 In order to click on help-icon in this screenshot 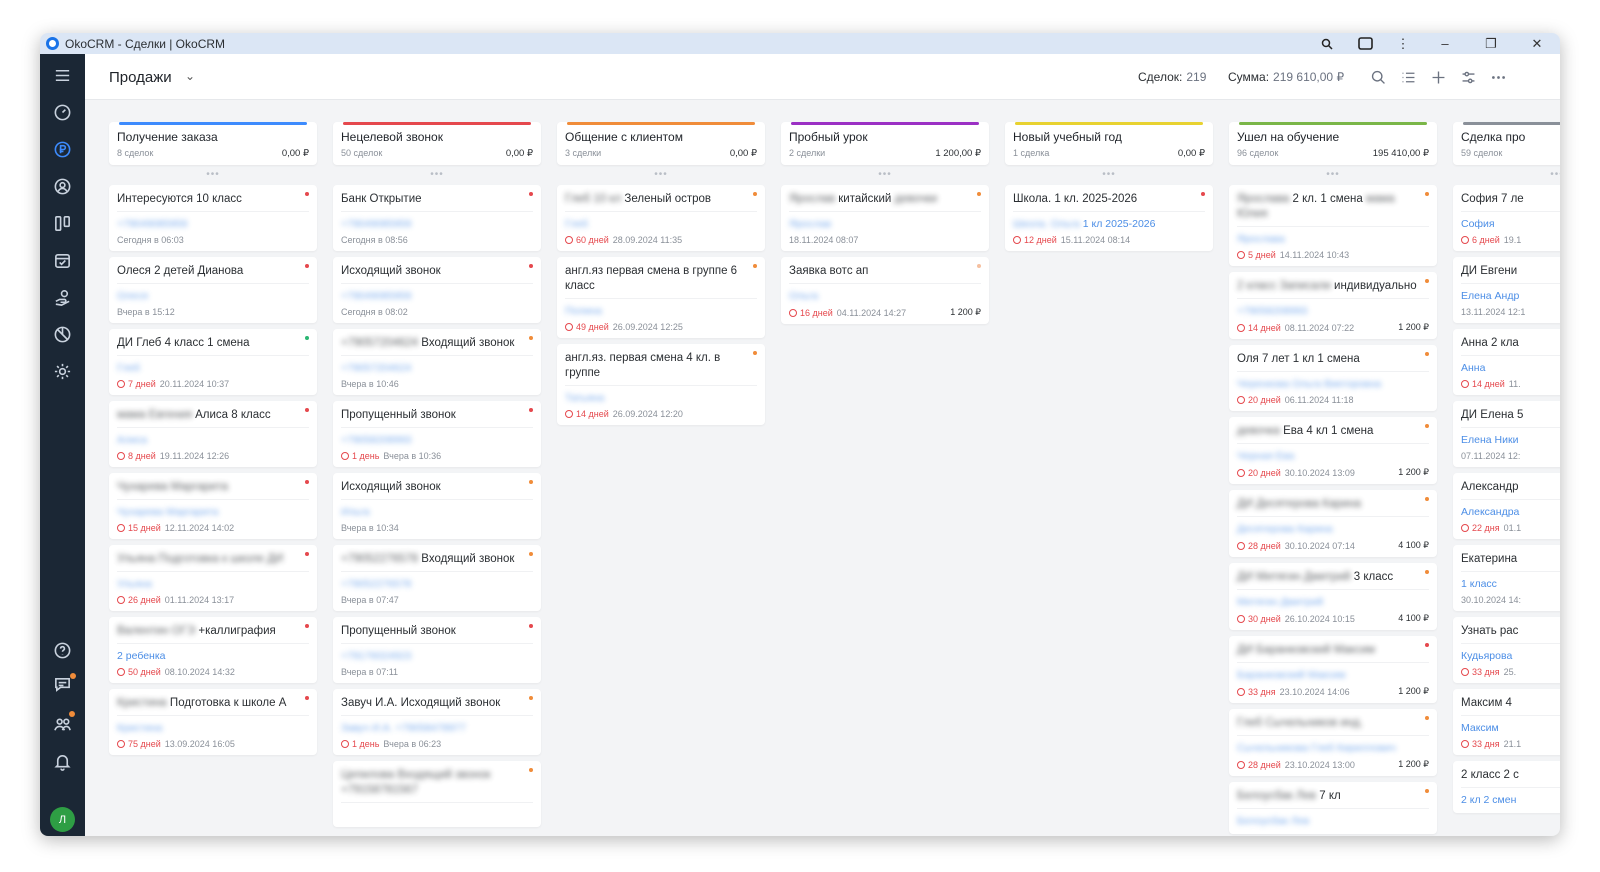, I will do `click(62, 650)`.